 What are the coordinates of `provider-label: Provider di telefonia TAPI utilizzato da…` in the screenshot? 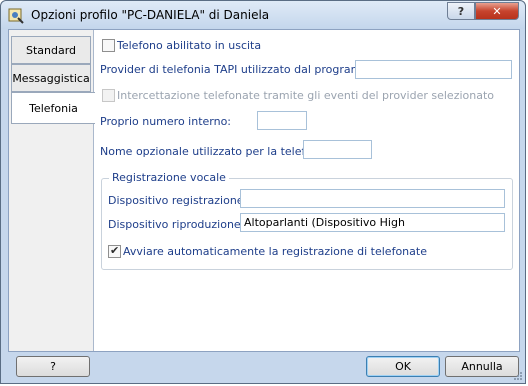 It's located at (241, 69).